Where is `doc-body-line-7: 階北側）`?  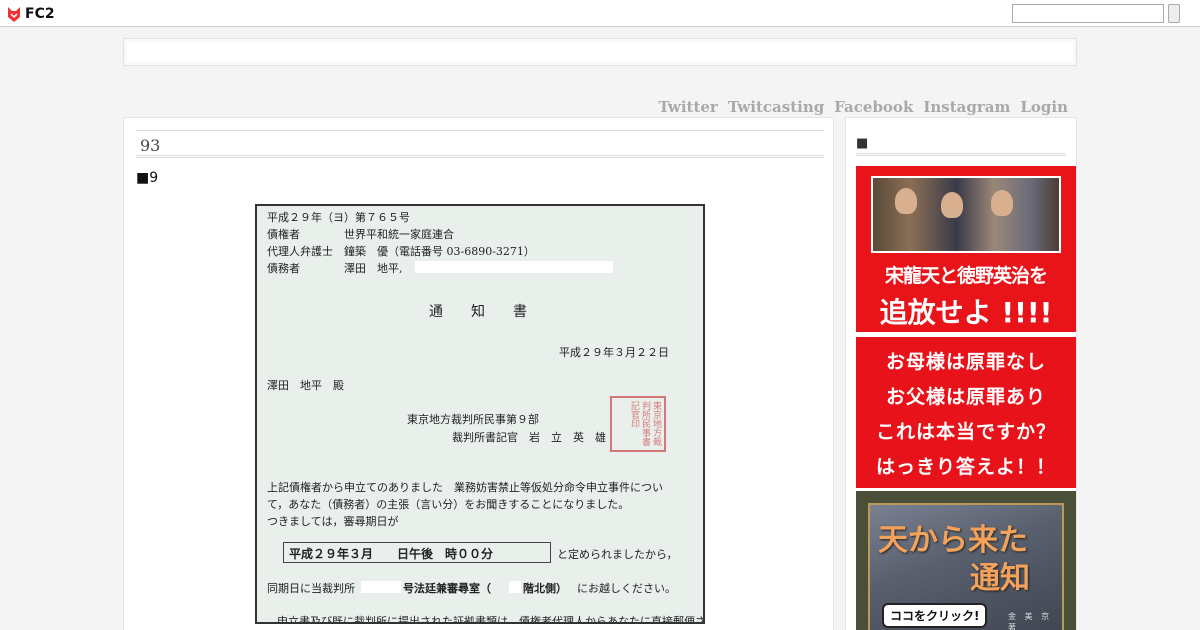 doc-body-line-7: 階北側） is located at coordinates (545, 588).